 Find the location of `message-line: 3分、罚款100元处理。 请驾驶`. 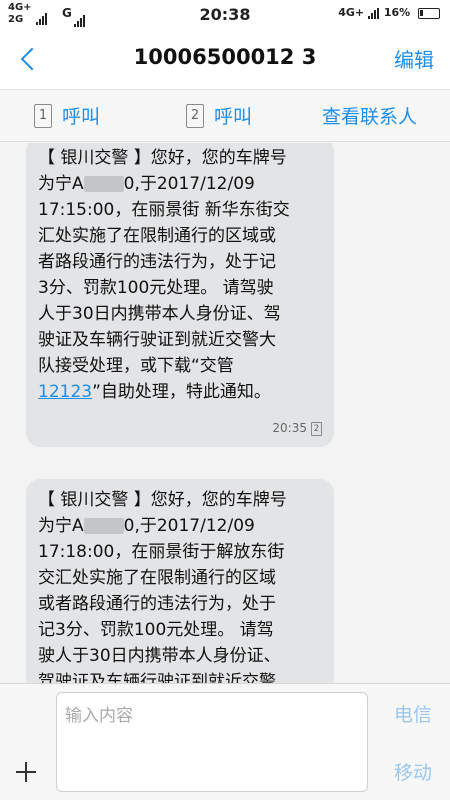

message-line: 3分、罚款100元处理。 请驾驶 is located at coordinates (156, 288).